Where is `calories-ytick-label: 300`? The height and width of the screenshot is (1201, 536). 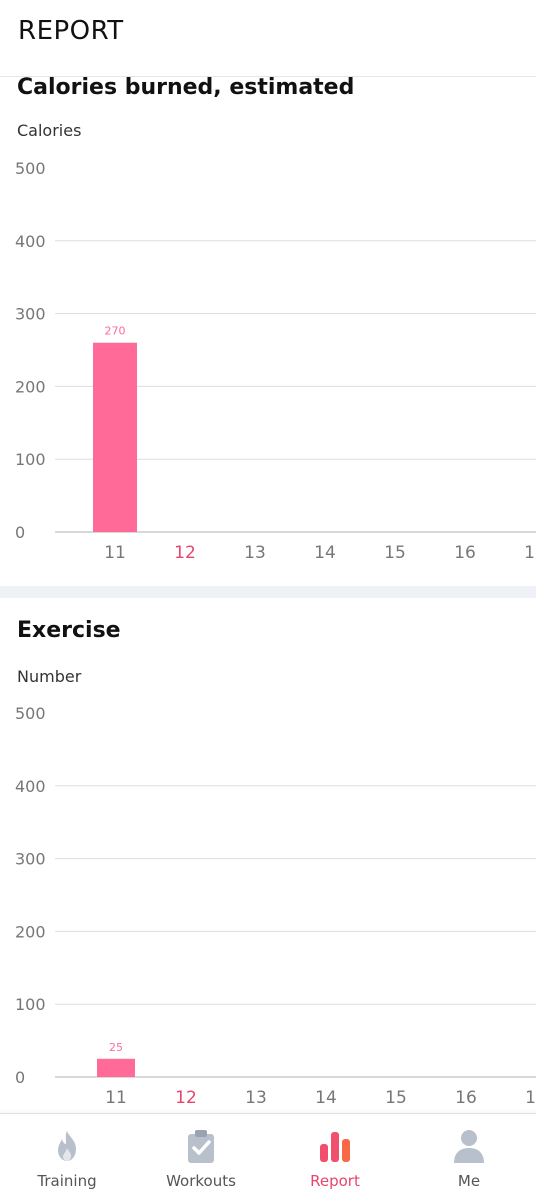 calories-ytick-label: 300 is located at coordinates (30, 314).